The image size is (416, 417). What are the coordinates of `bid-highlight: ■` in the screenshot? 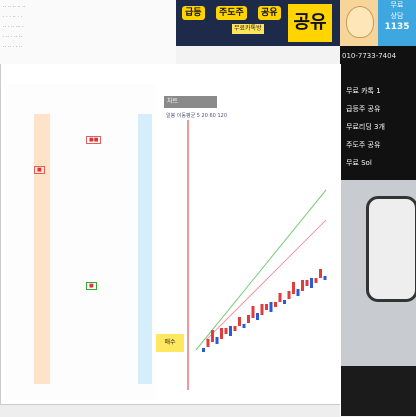 It's located at (91, 286).